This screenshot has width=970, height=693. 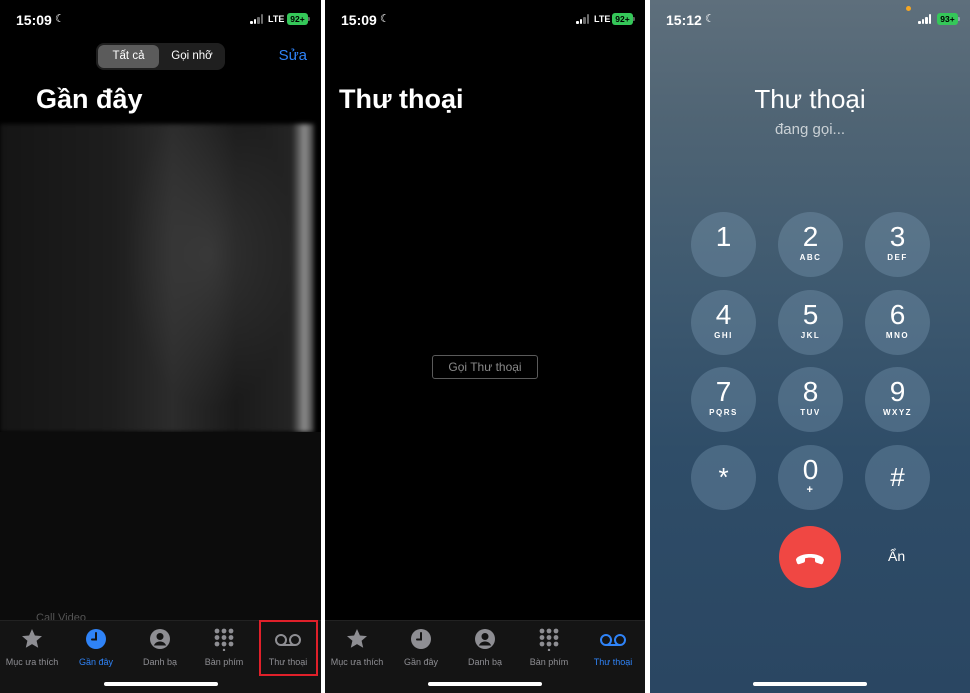 I want to click on key-8: 8 TUV, so click(x=810, y=399).